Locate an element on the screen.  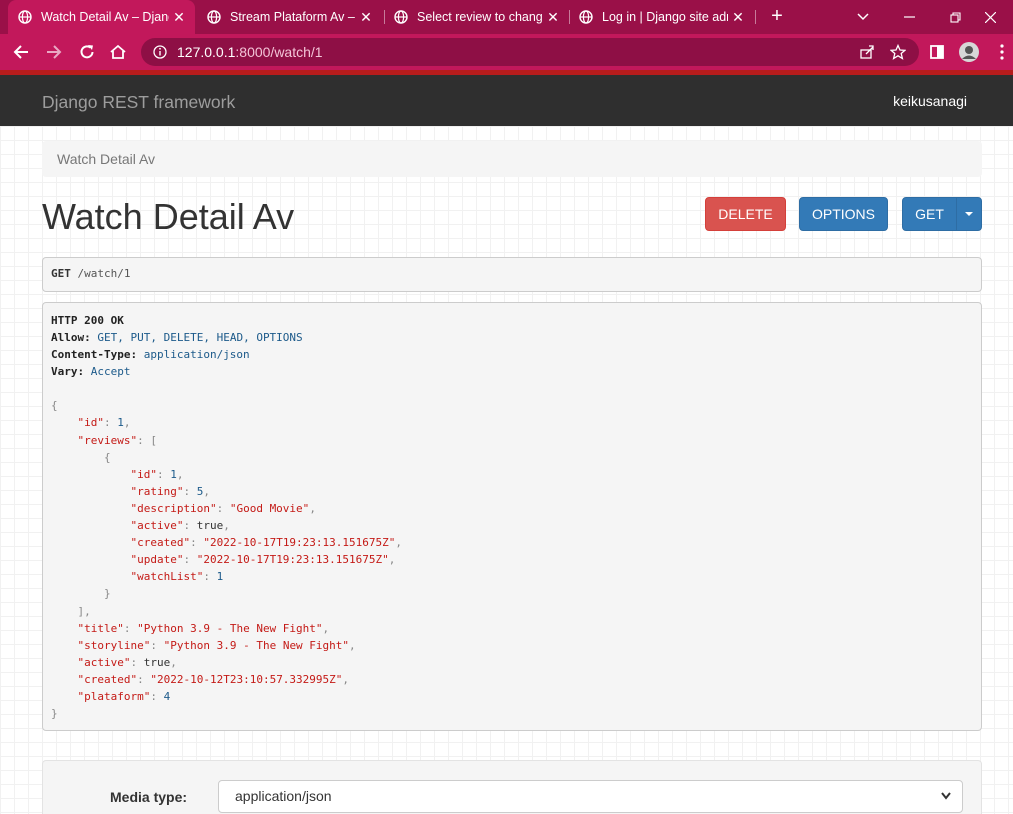
breadcrumb: Watch Detail Av is located at coordinates (512, 159).